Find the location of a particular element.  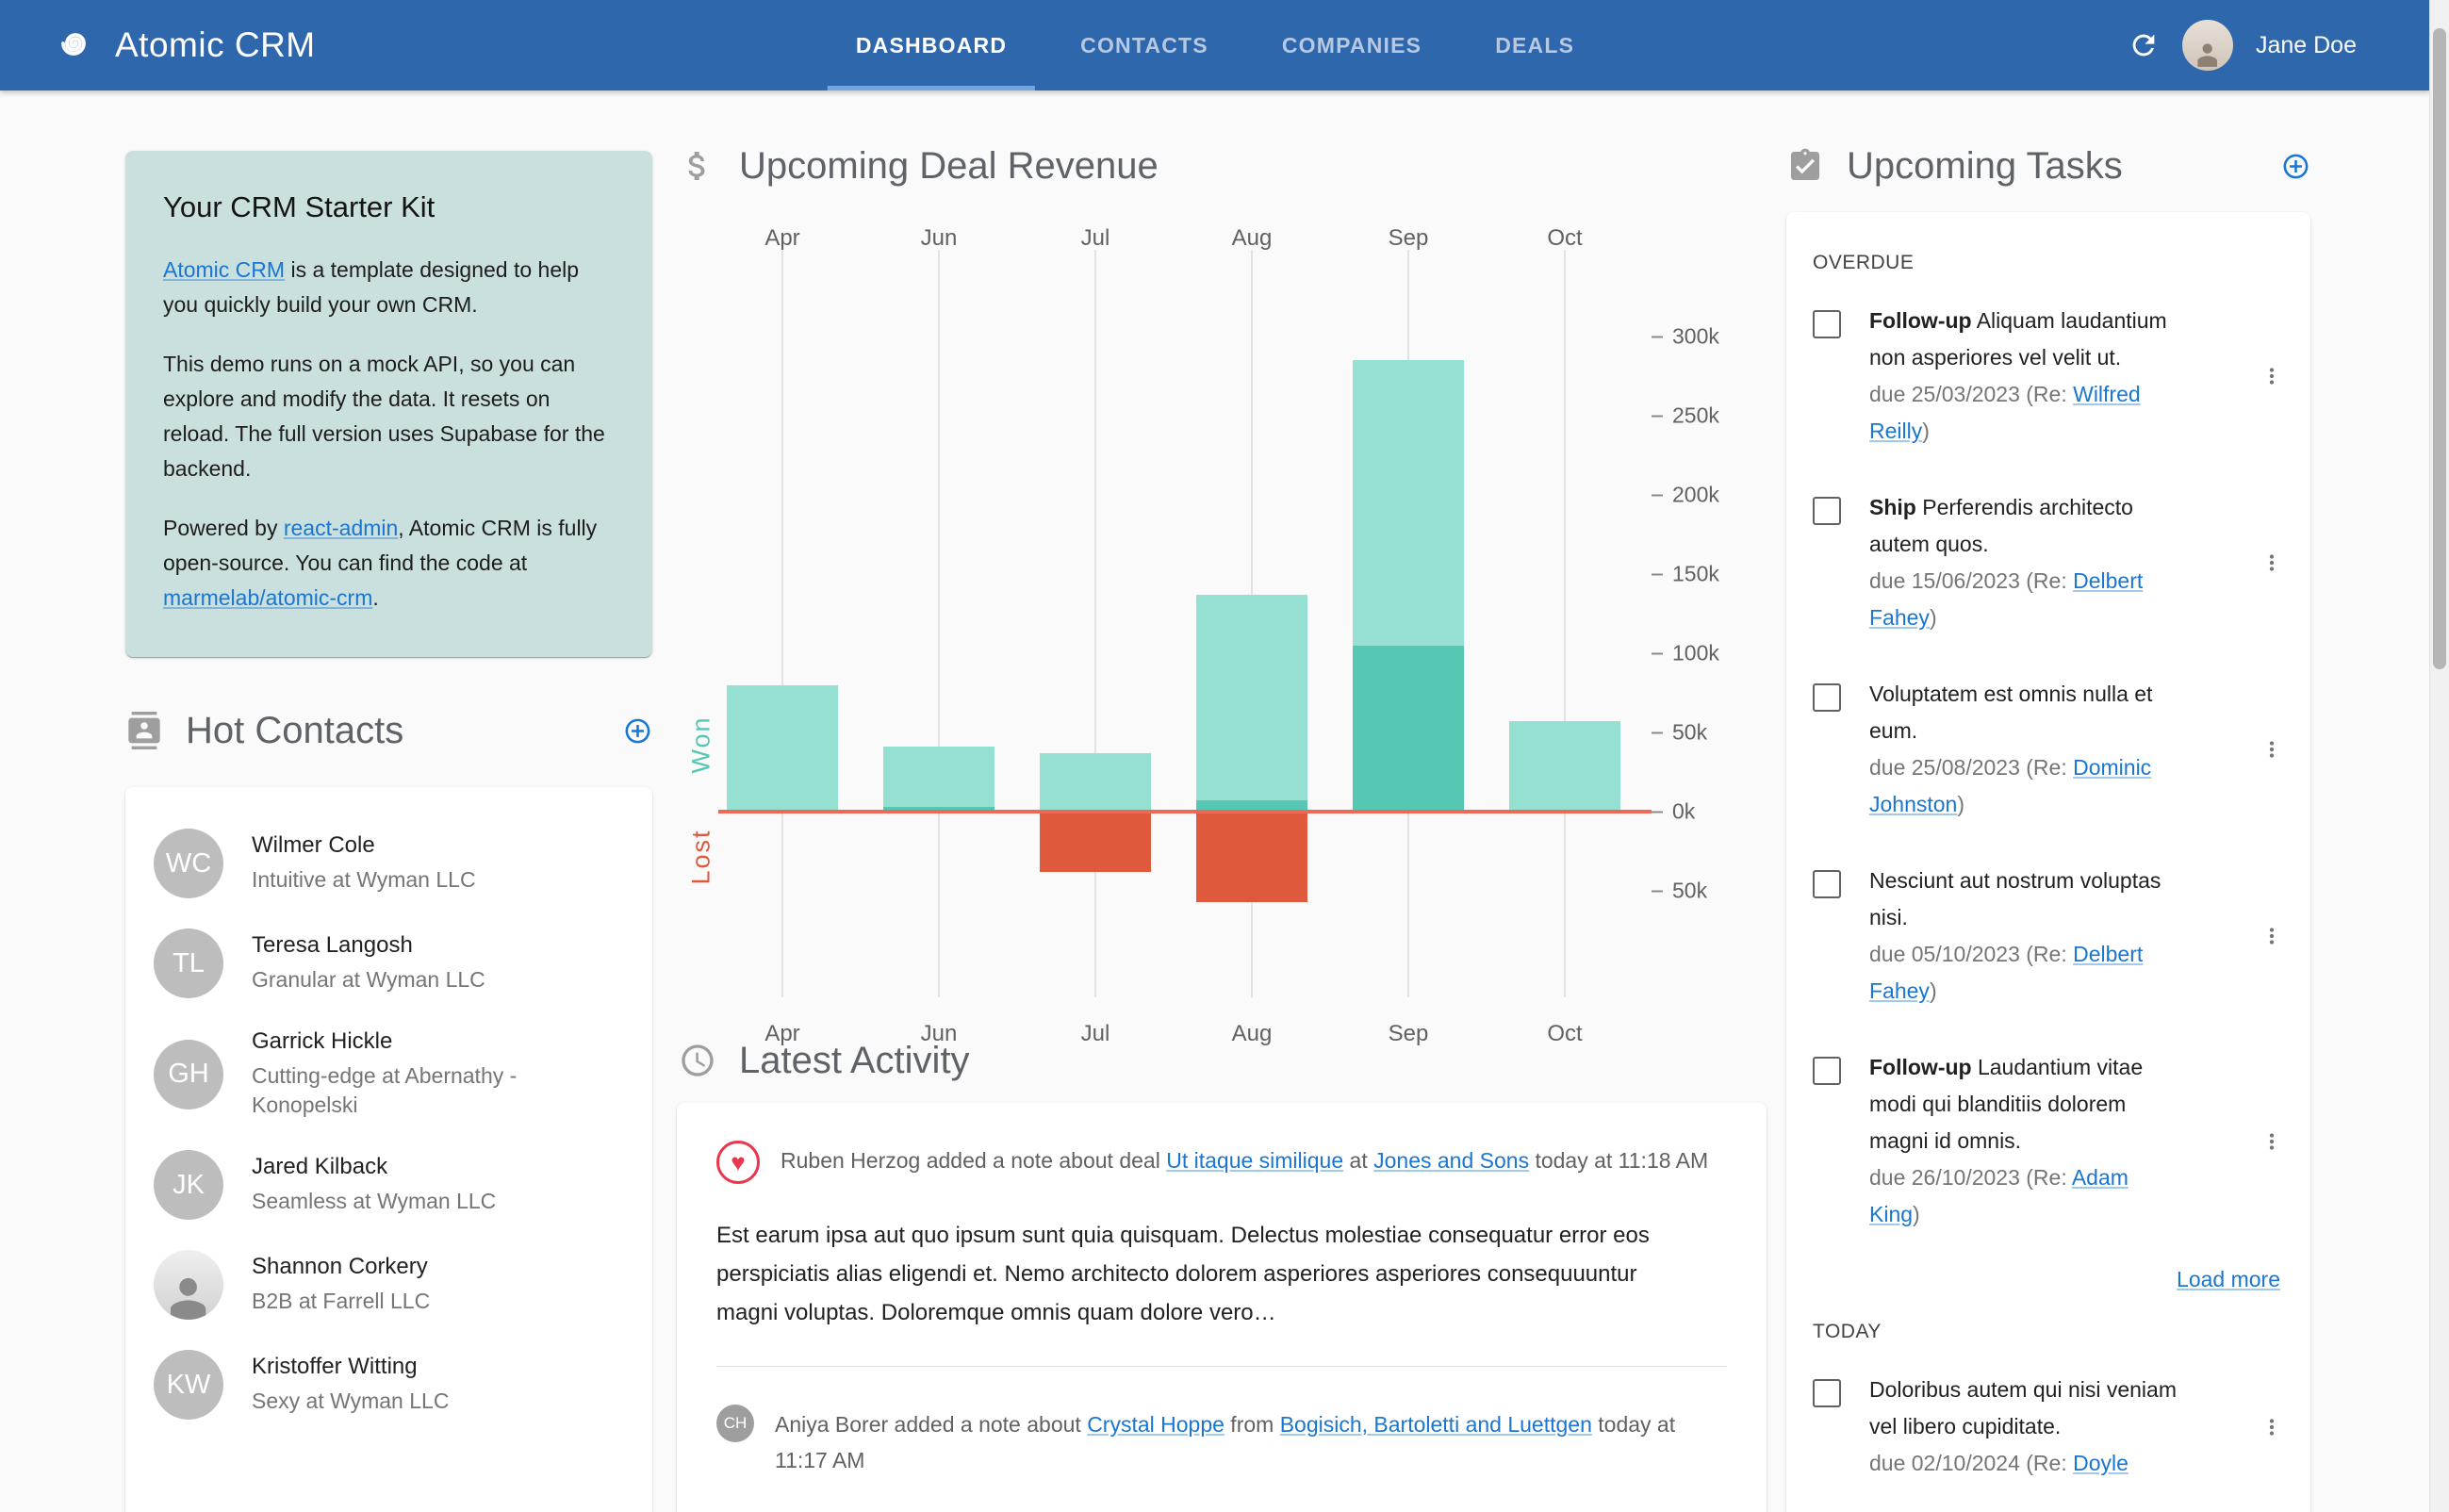

text-segment: due 26/10/2023 (Re: is located at coordinates (1970, 1178).